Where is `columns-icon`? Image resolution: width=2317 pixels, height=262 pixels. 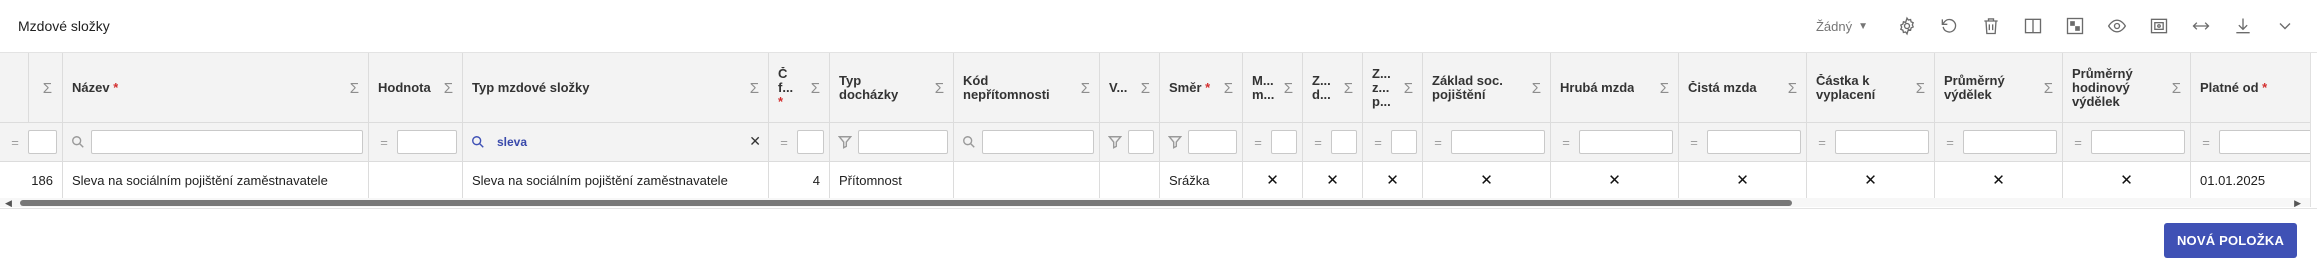 columns-icon is located at coordinates (2033, 26).